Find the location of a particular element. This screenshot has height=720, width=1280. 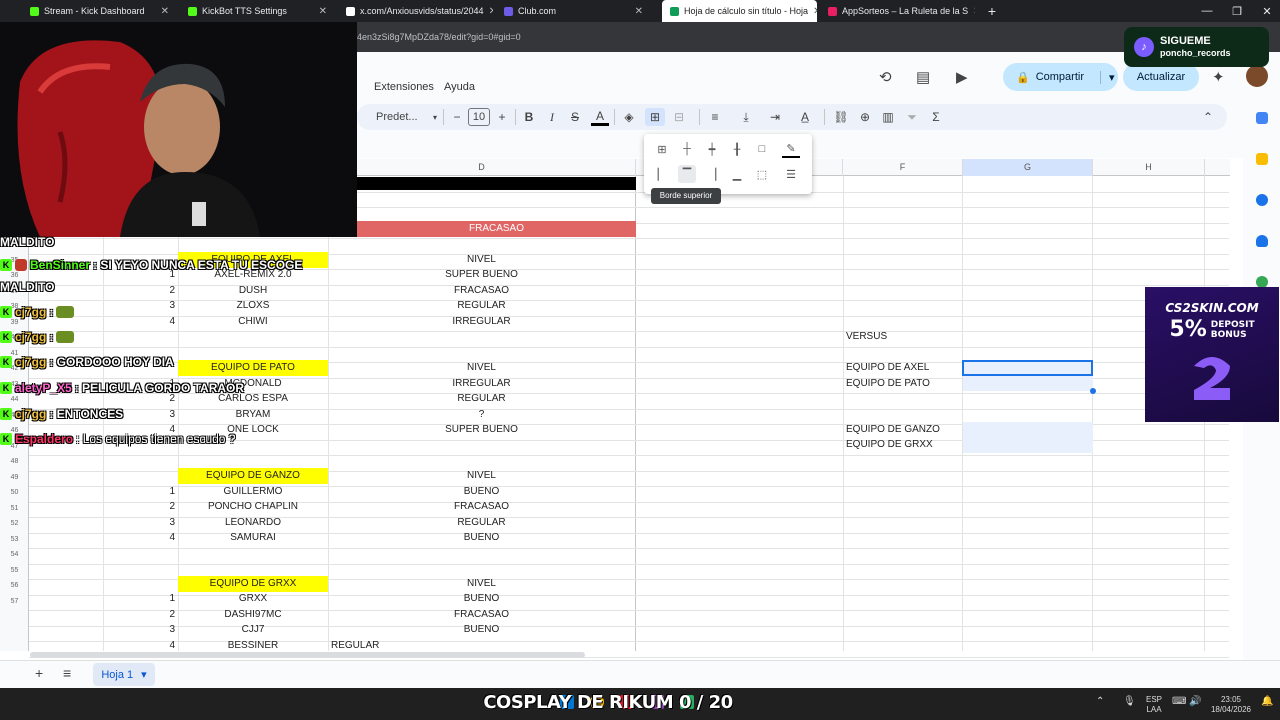

restore-icon: ❐ is located at coordinates (1237, 11).